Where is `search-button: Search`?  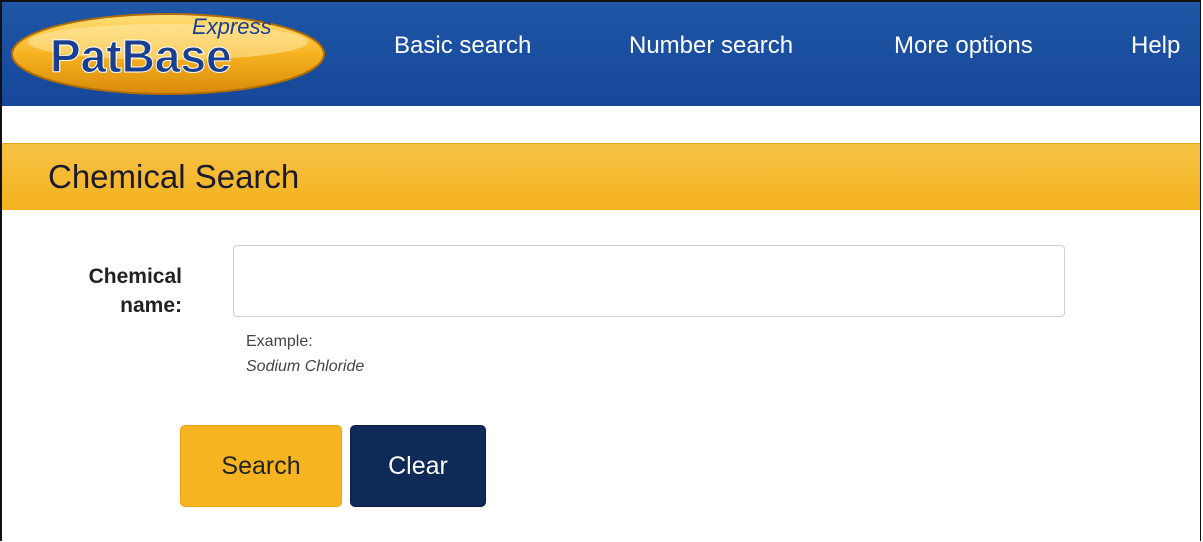
search-button: Search is located at coordinates (261, 466).